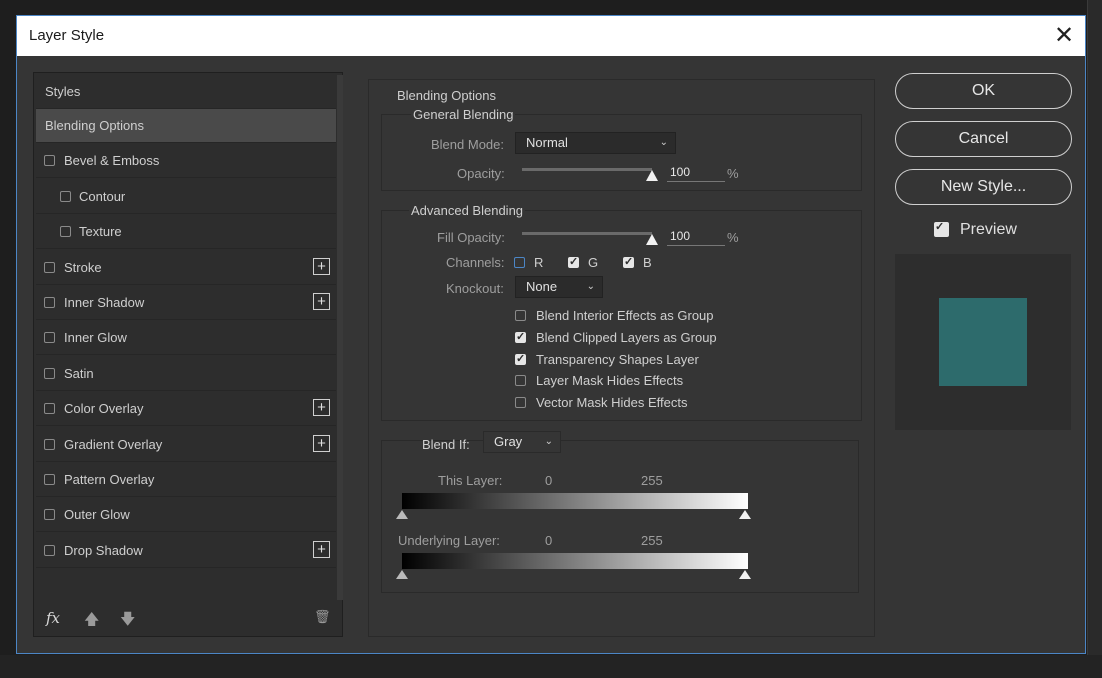  I want to click on fill-opacity-percent: %, so click(733, 237).